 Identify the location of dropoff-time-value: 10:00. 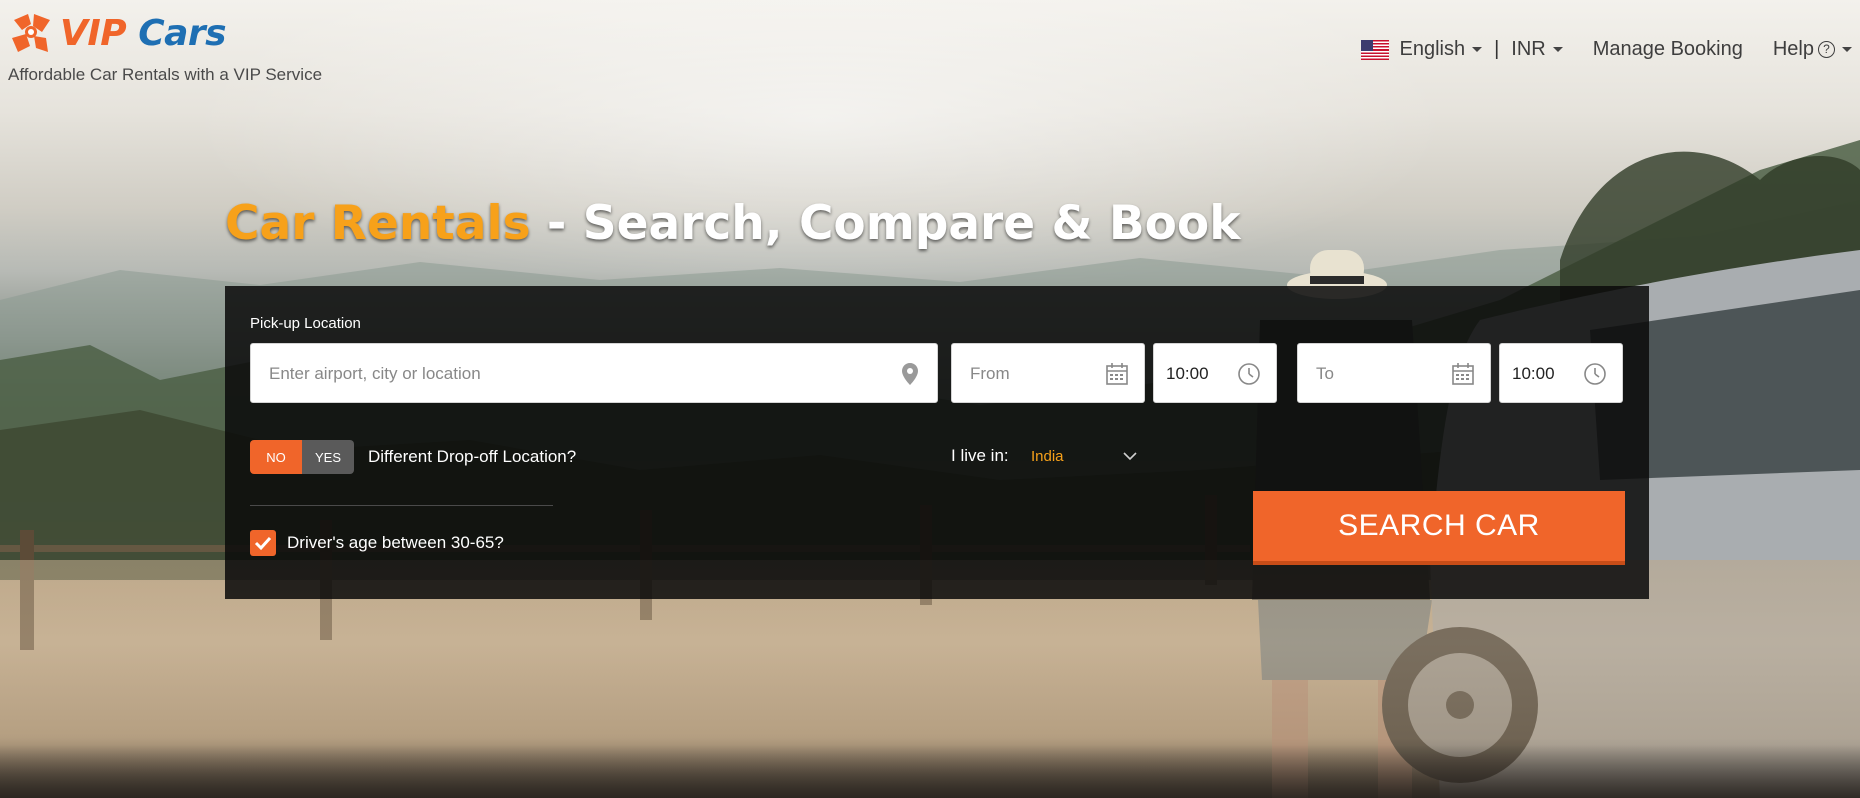
(1533, 373).